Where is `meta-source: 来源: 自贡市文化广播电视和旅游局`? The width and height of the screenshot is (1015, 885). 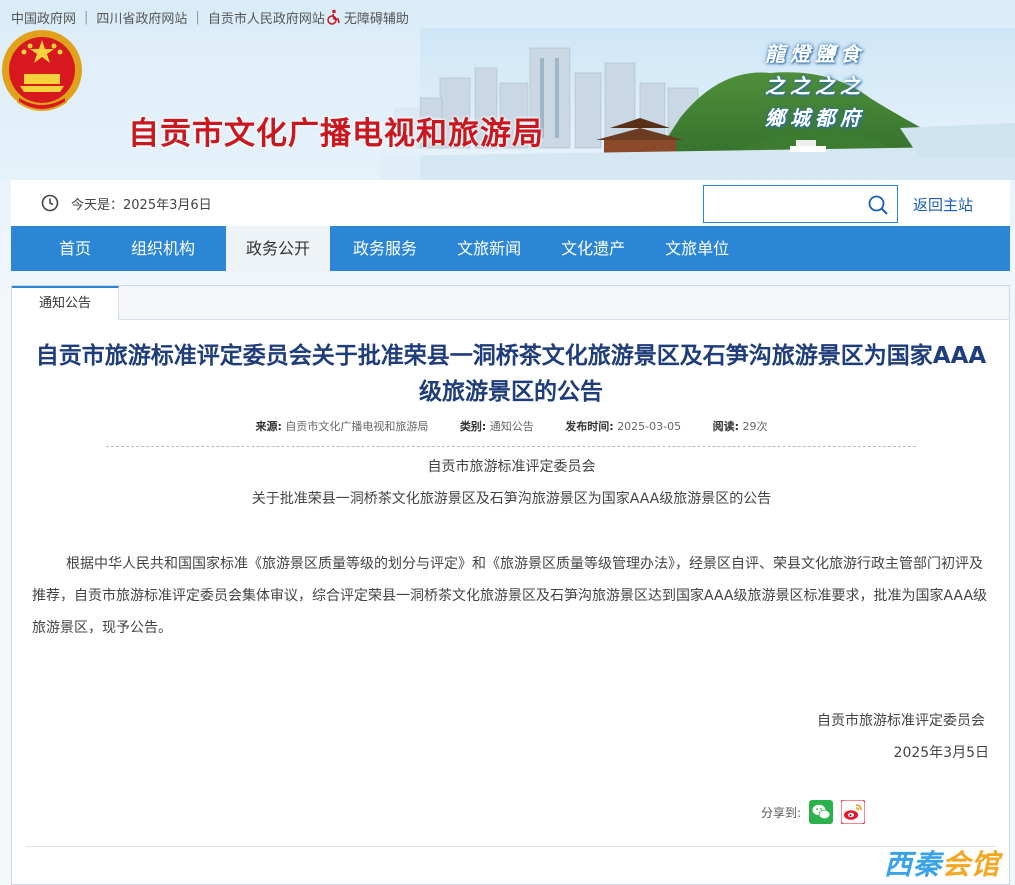
meta-source: 来源: 自贡市文化广播电视和旅游局 is located at coordinates (342, 426).